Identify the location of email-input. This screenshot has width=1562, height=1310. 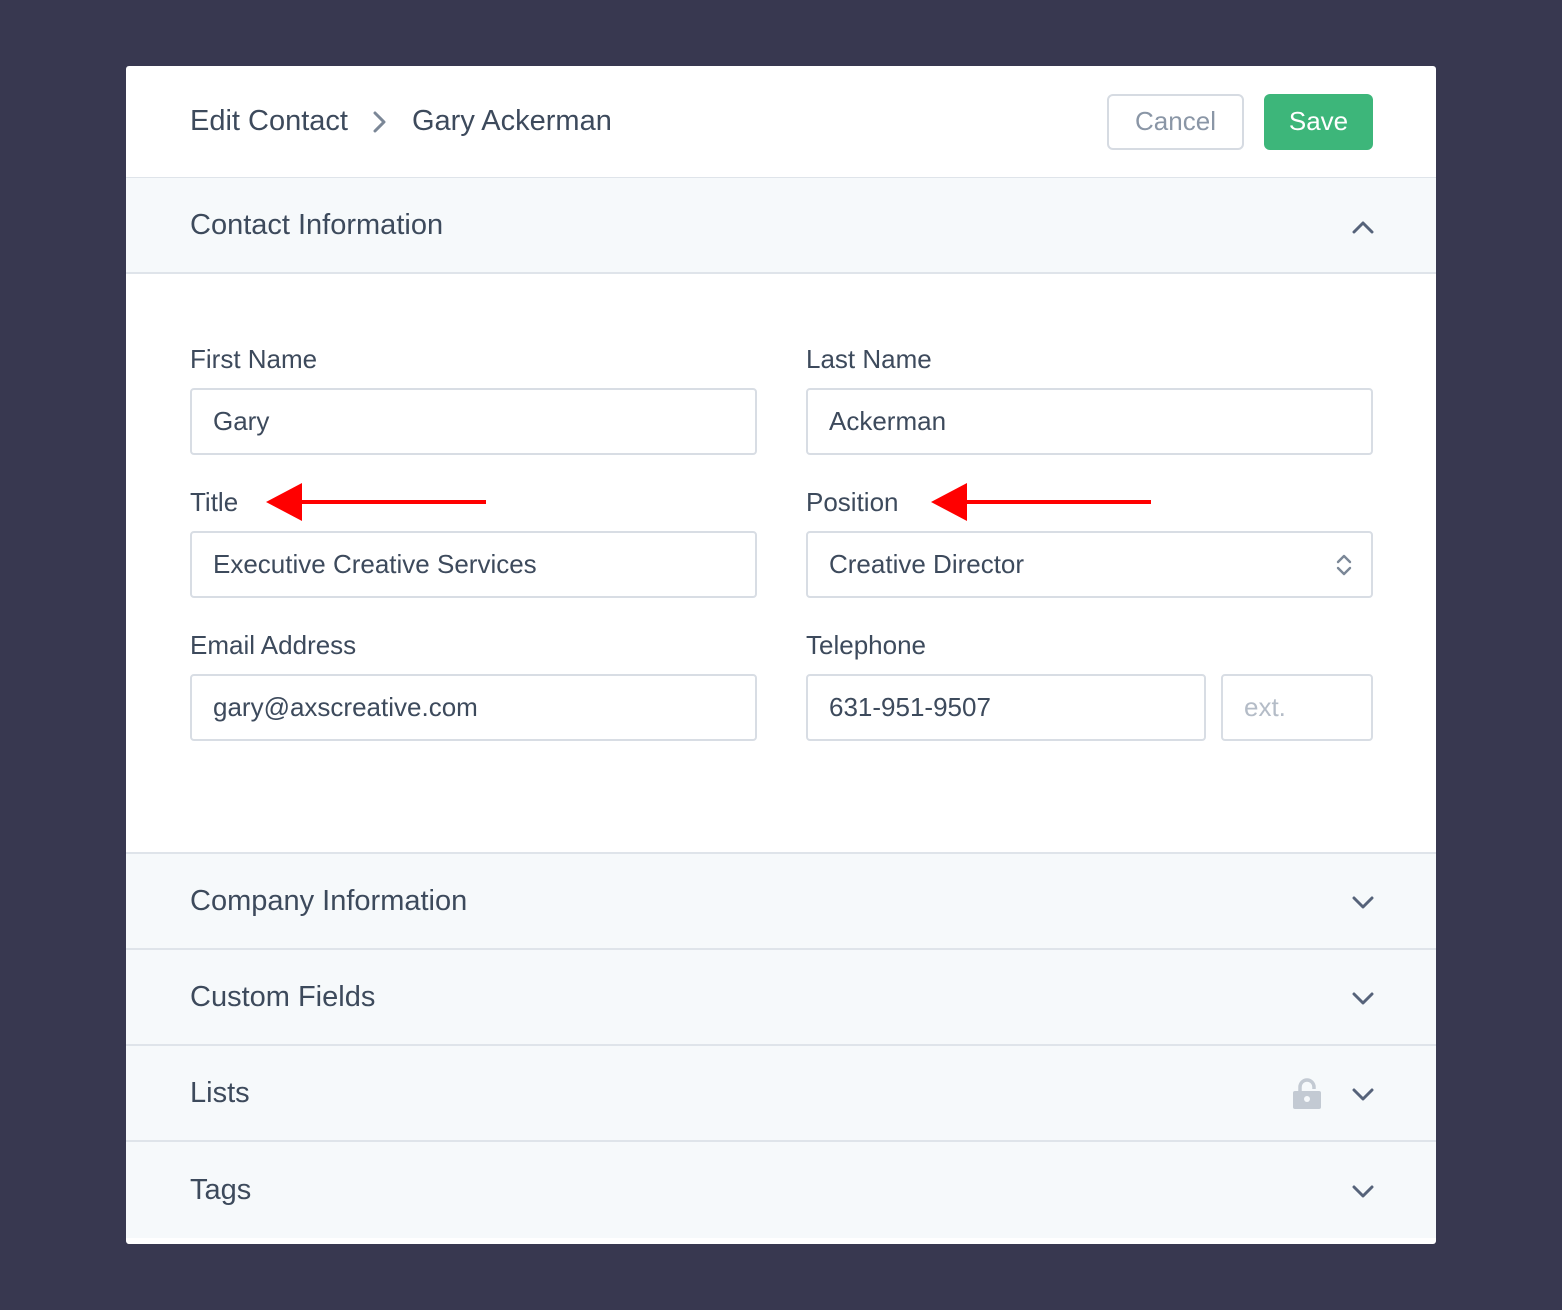
(473, 707).